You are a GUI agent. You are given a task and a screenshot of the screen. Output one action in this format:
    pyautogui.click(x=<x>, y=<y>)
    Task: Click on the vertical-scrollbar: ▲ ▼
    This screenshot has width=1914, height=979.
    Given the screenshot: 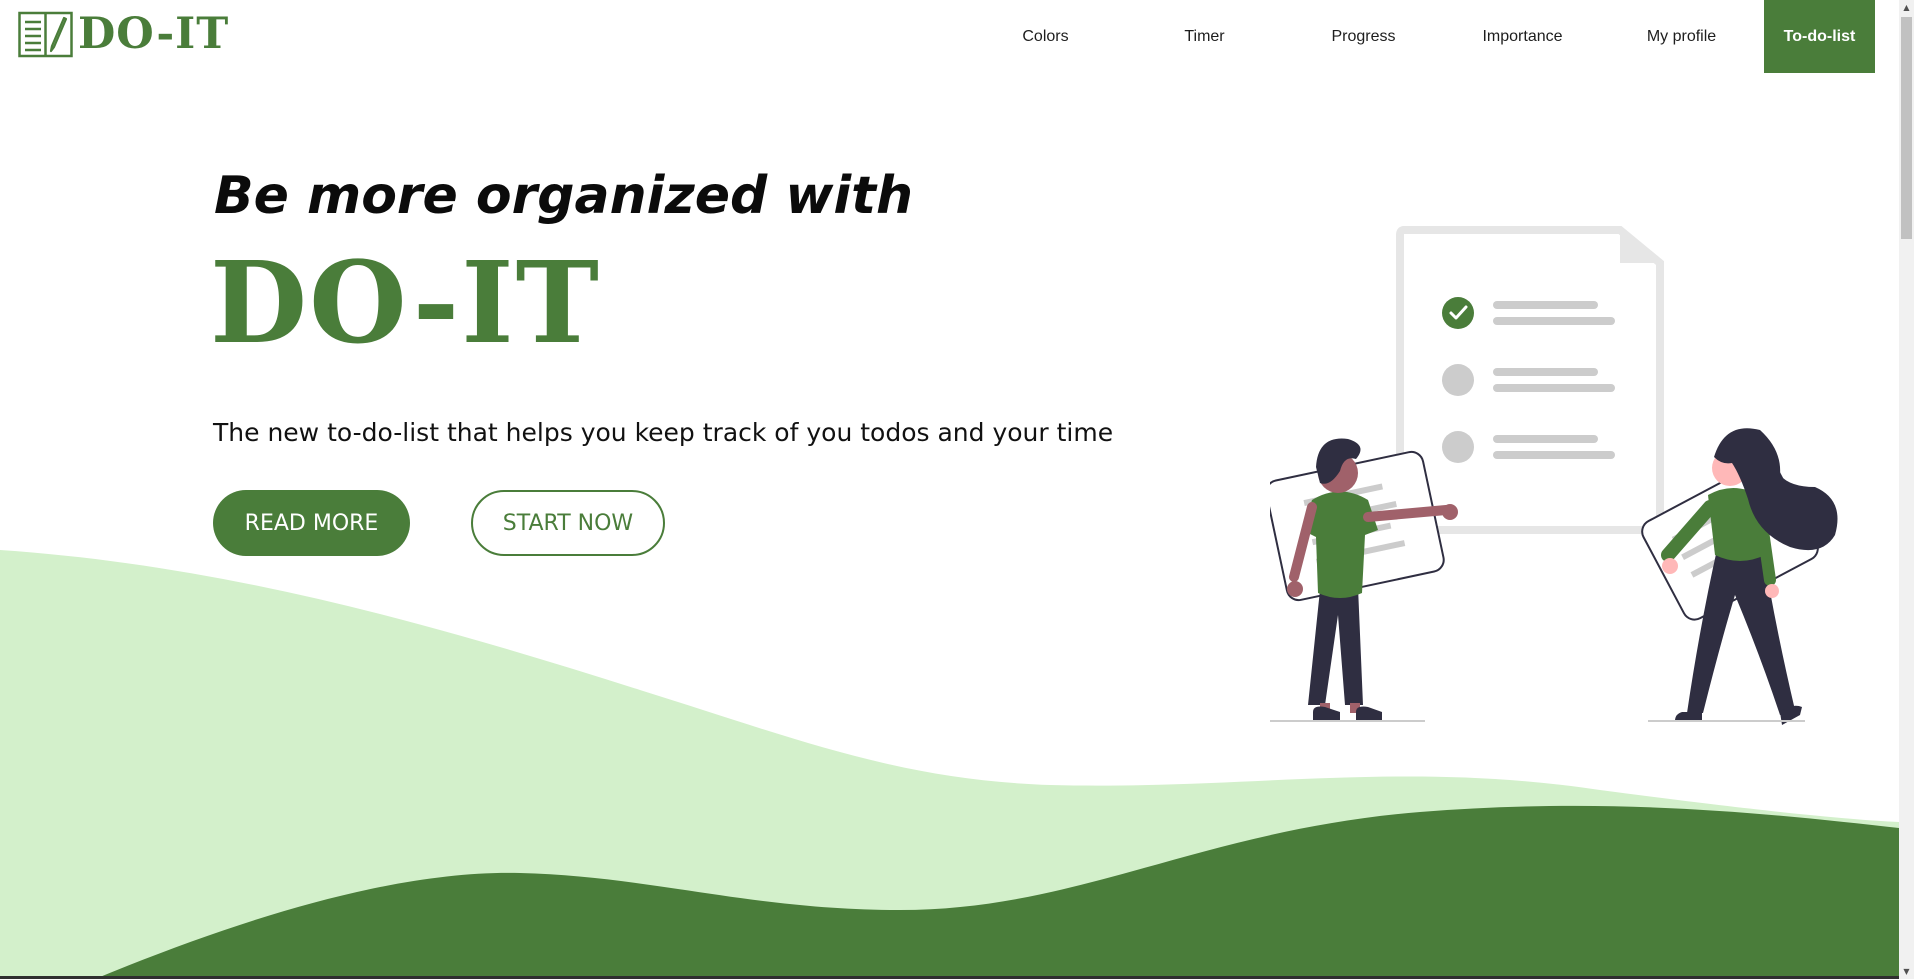 What is the action you would take?
    pyautogui.click(x=1906, y=489)
    